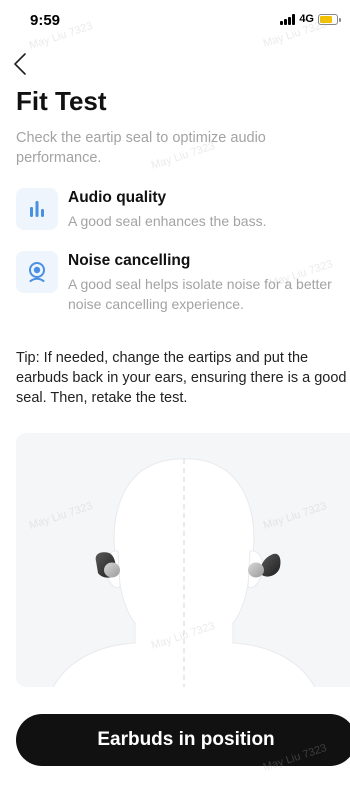  Describe the element at coordinates (288, 19) in the screenshot. I see `cellular-signal-icon` at that location.